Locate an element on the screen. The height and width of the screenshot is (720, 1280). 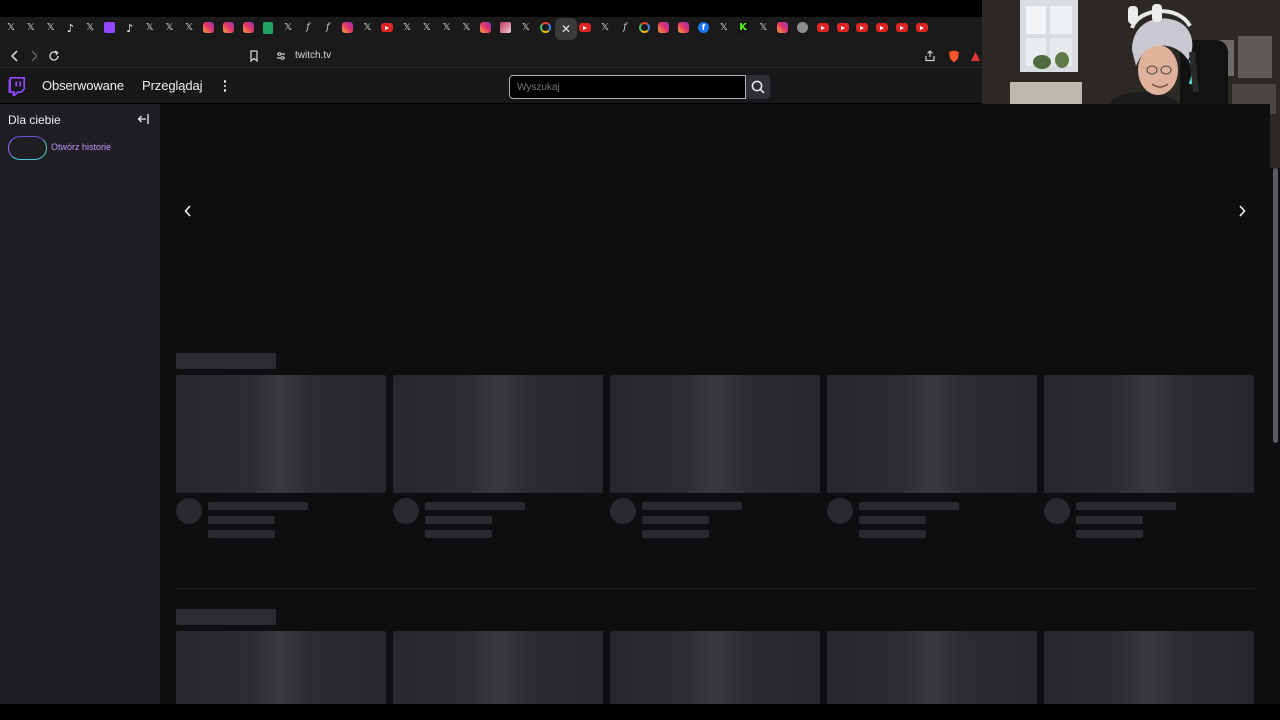
collapse-sidebar-icon is located at coordinates (143, 119).